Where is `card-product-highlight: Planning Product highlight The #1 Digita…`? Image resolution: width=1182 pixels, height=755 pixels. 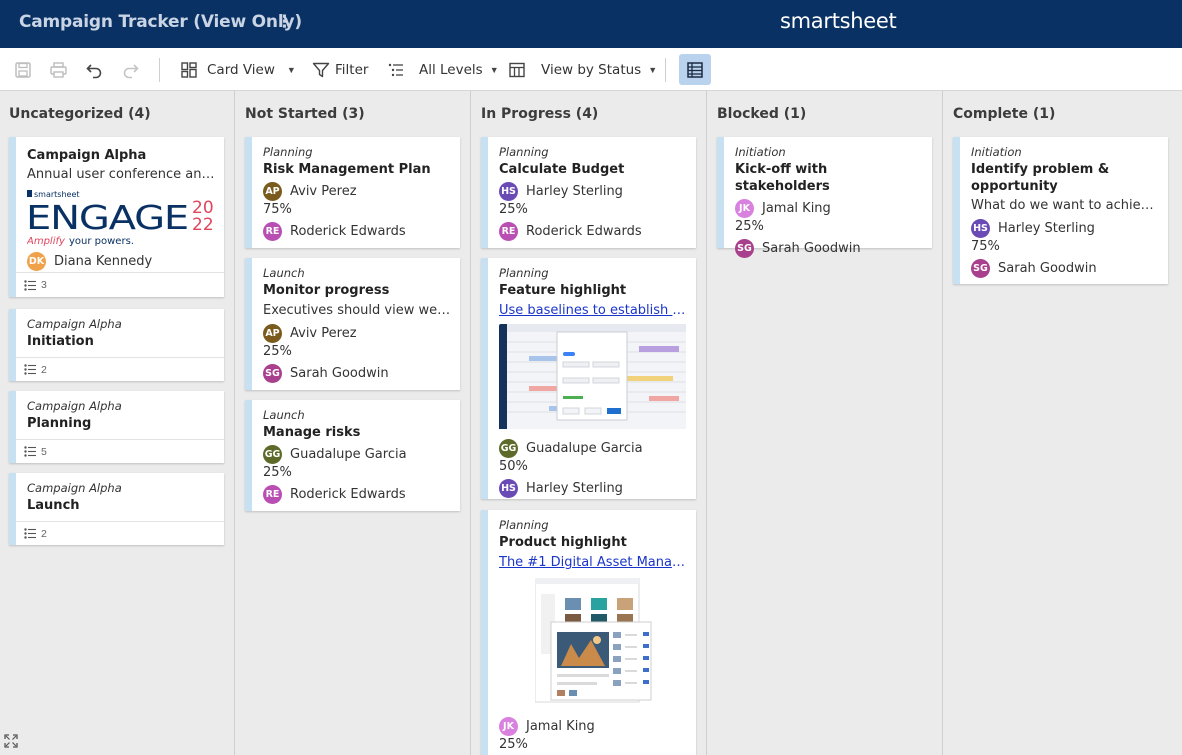 card-product-highlight: Planning Product highlight The #1 Digita… is located at coordinates (588, 632).